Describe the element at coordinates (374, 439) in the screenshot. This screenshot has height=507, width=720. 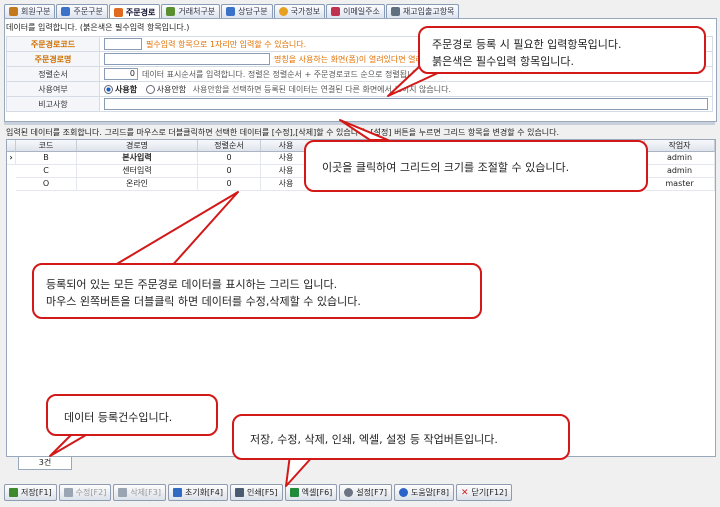
I see `buttons-callout-text: 저장, 수정, 삭제, 인쇄, 엑셀, 설정 등 작업버튼입니다.` at that location.